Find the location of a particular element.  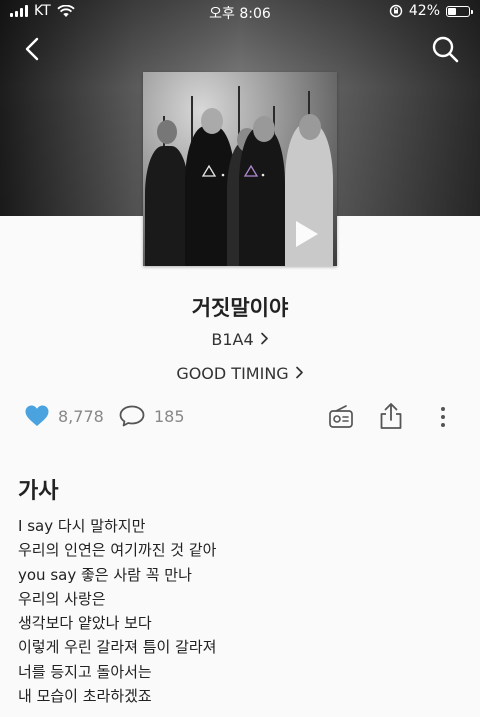

heart-icon is located at coordinates (37, 415).